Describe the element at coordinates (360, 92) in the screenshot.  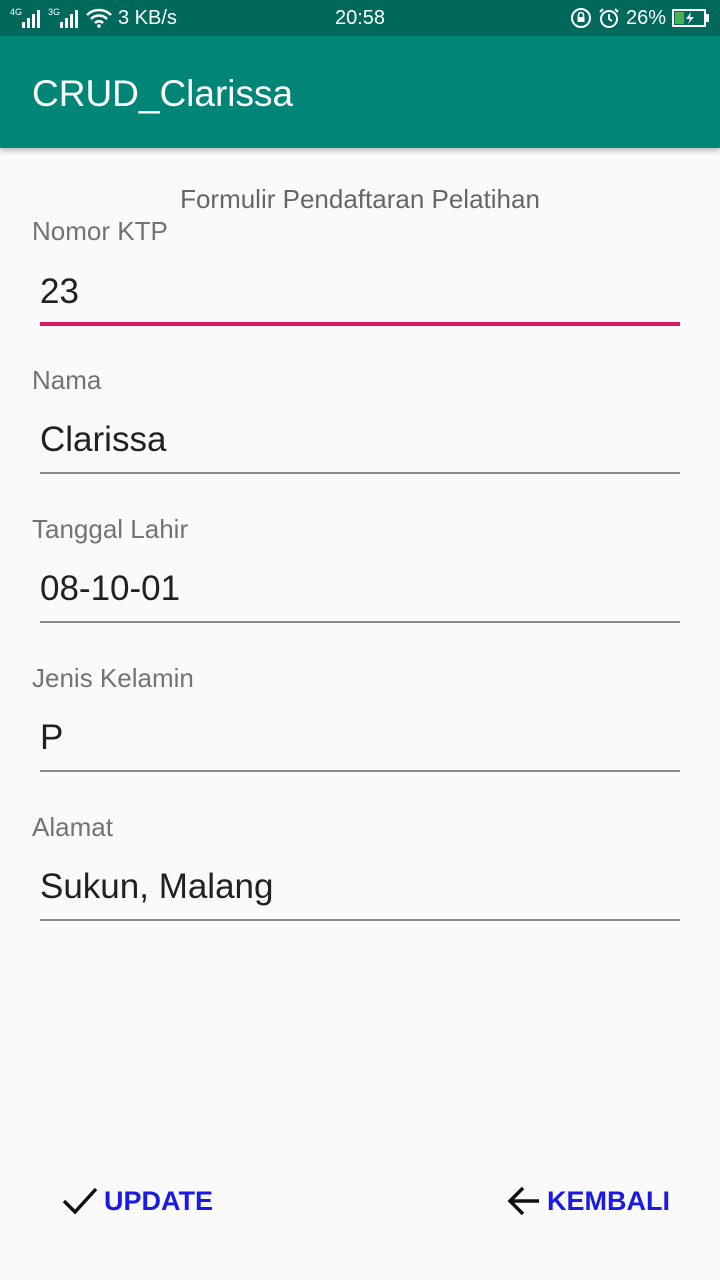
I see `app-bar: CRUD_Clarissa` at that location.